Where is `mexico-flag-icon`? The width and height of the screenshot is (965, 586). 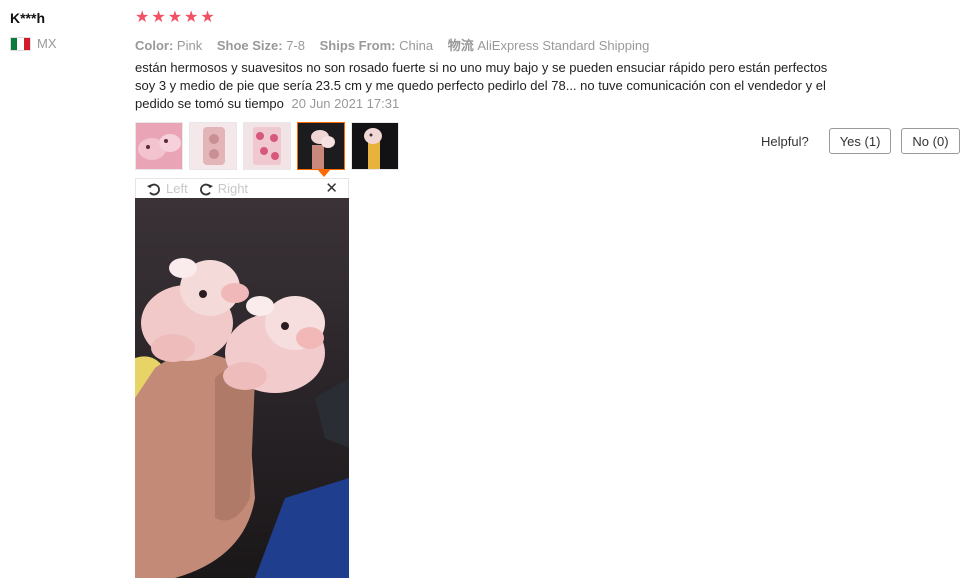 mexico-flag-icon is located at coordinates (20, 43).